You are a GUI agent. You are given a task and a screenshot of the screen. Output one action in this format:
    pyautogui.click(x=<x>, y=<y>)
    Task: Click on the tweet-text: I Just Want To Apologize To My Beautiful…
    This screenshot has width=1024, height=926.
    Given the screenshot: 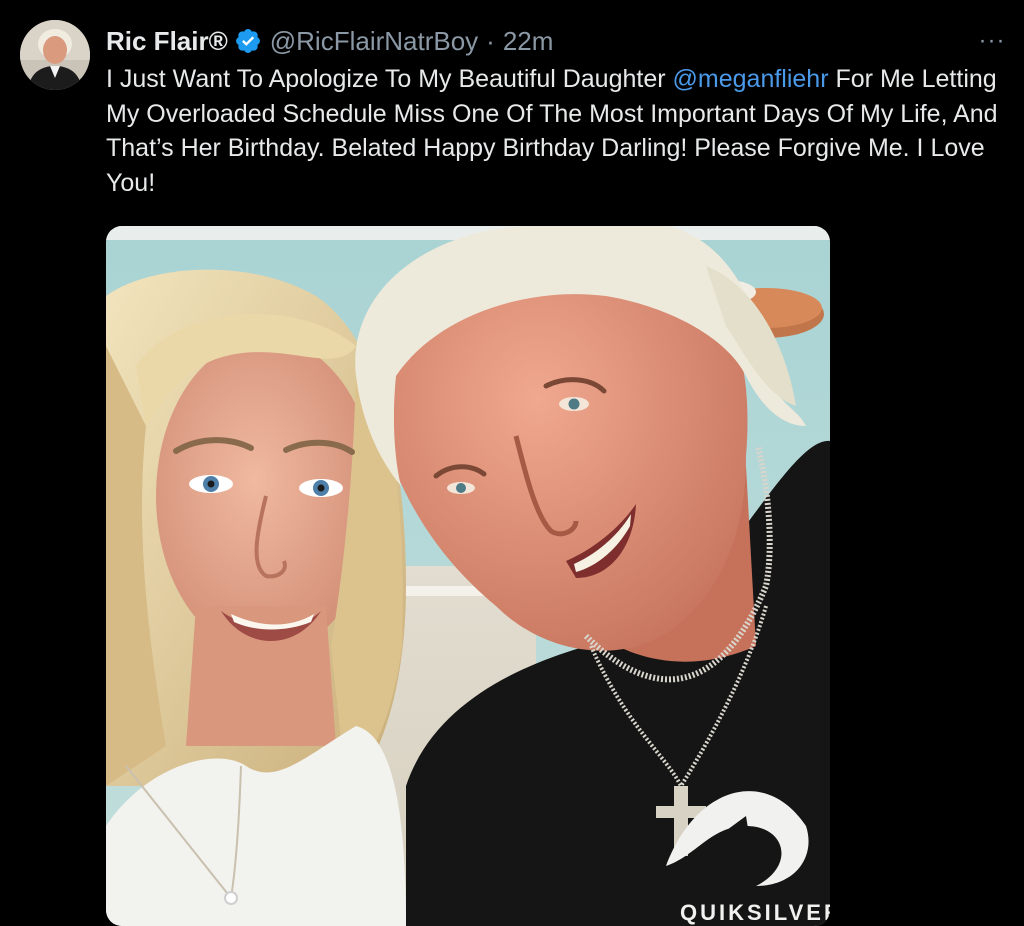 What is the action you would take?
    pyautogui.click(x=558, y=131)
    